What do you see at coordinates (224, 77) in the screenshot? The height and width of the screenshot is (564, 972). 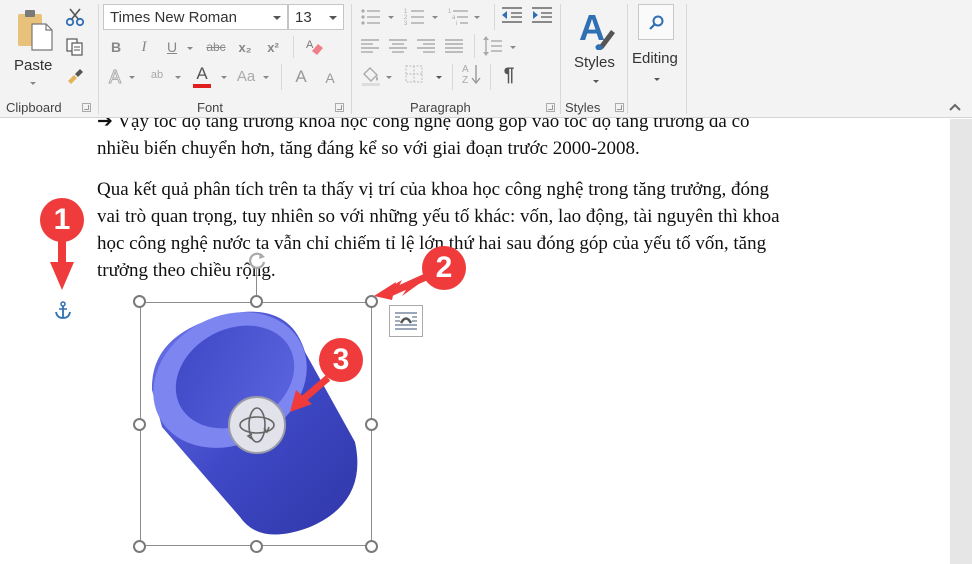 I see `font-color-dropdown-caret` at bounding box center [224, 77].